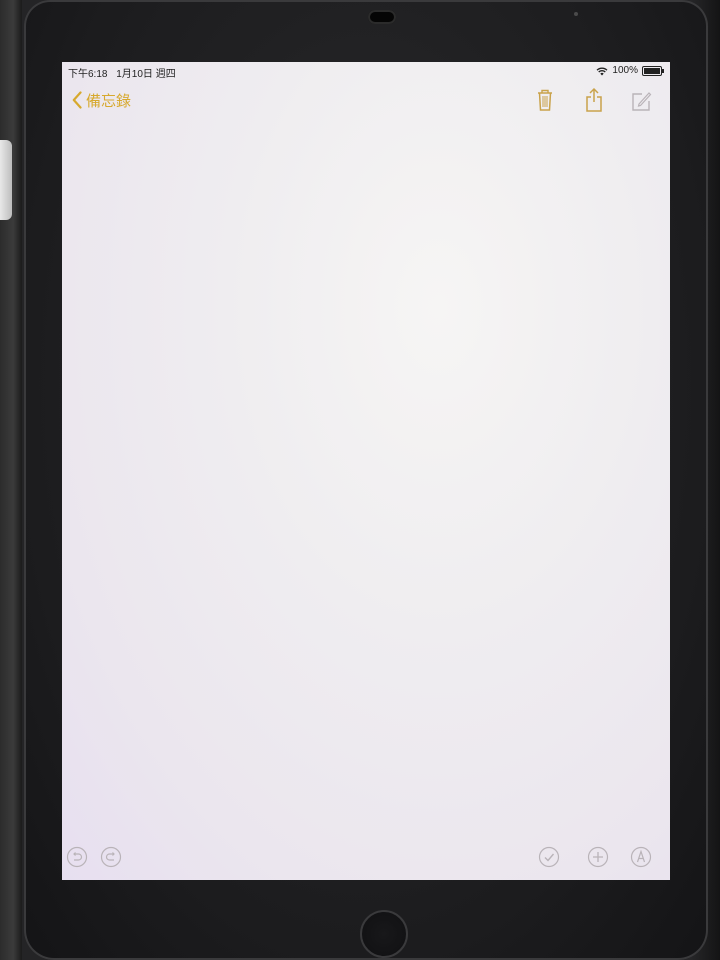 The image size is (720, 960). I want to click on battery-icon, so click(653, 70).